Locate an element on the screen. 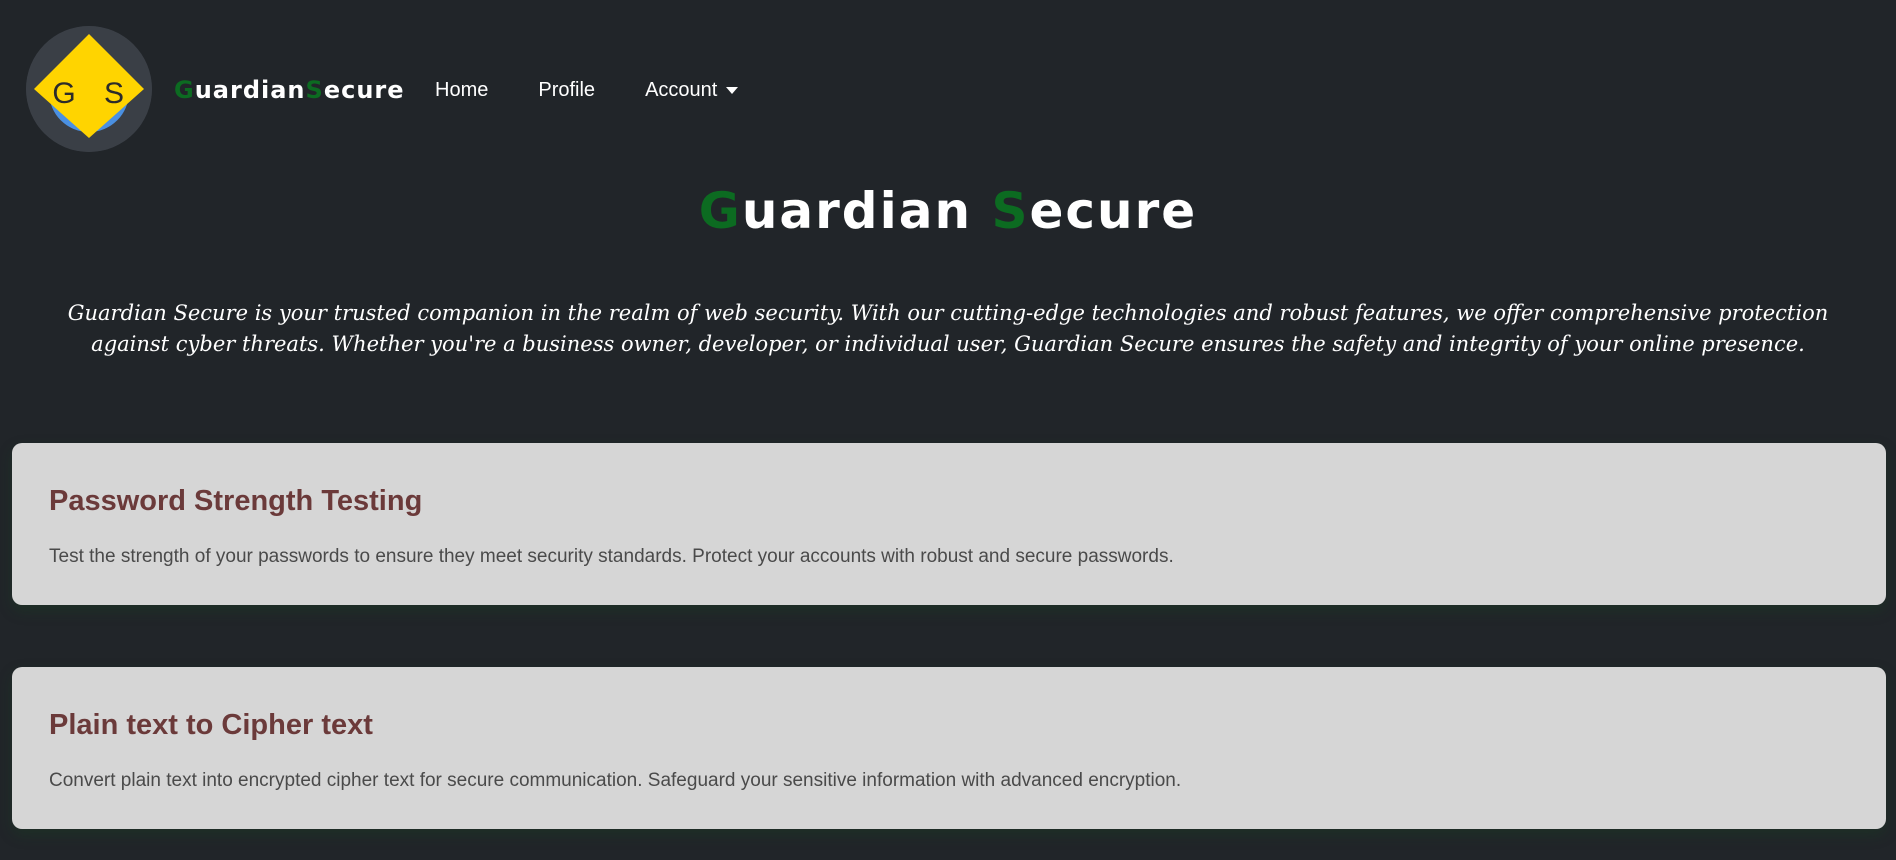 This screenshot has height=860, width=1896. card-title: Password Strength Testing is located at coordinates (236, 501).